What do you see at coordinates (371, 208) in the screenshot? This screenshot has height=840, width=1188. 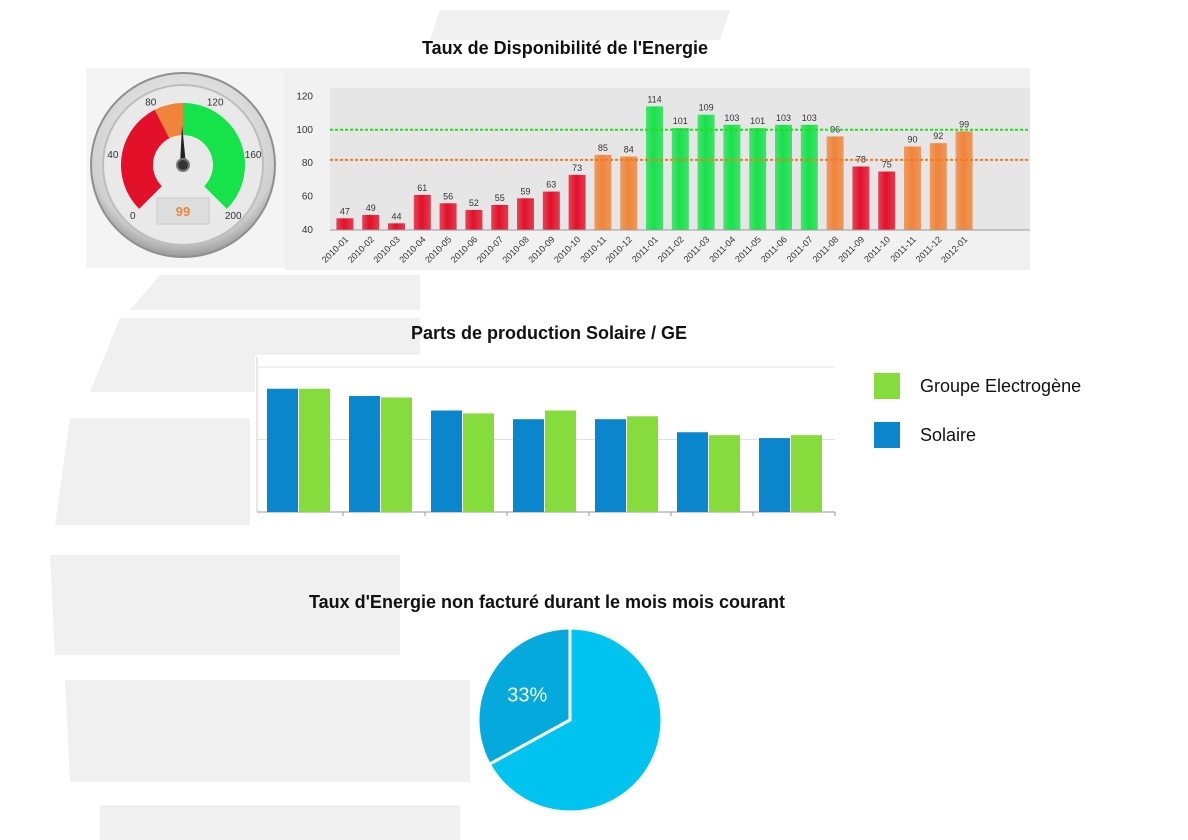 I see `availability-data-label: 49` at bounding box center [371, 208].